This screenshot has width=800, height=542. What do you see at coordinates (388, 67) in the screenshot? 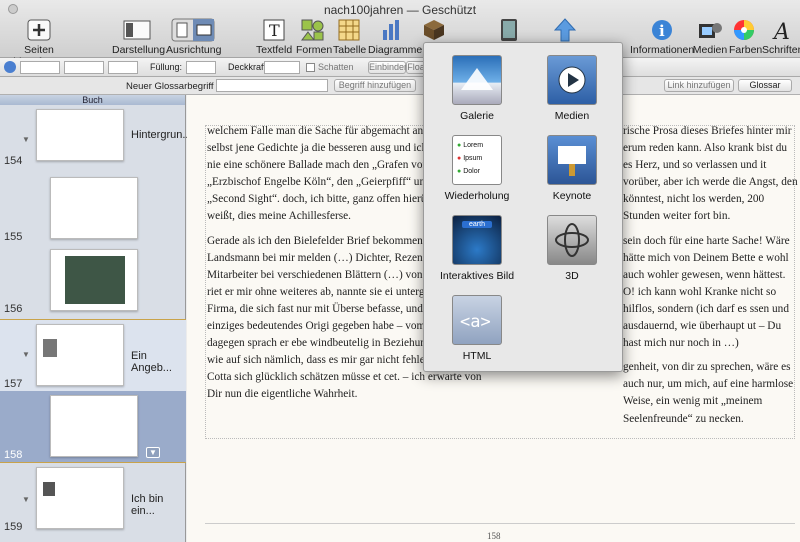
I see `inline-button: Einbinden` at bounding box center [388, 67].